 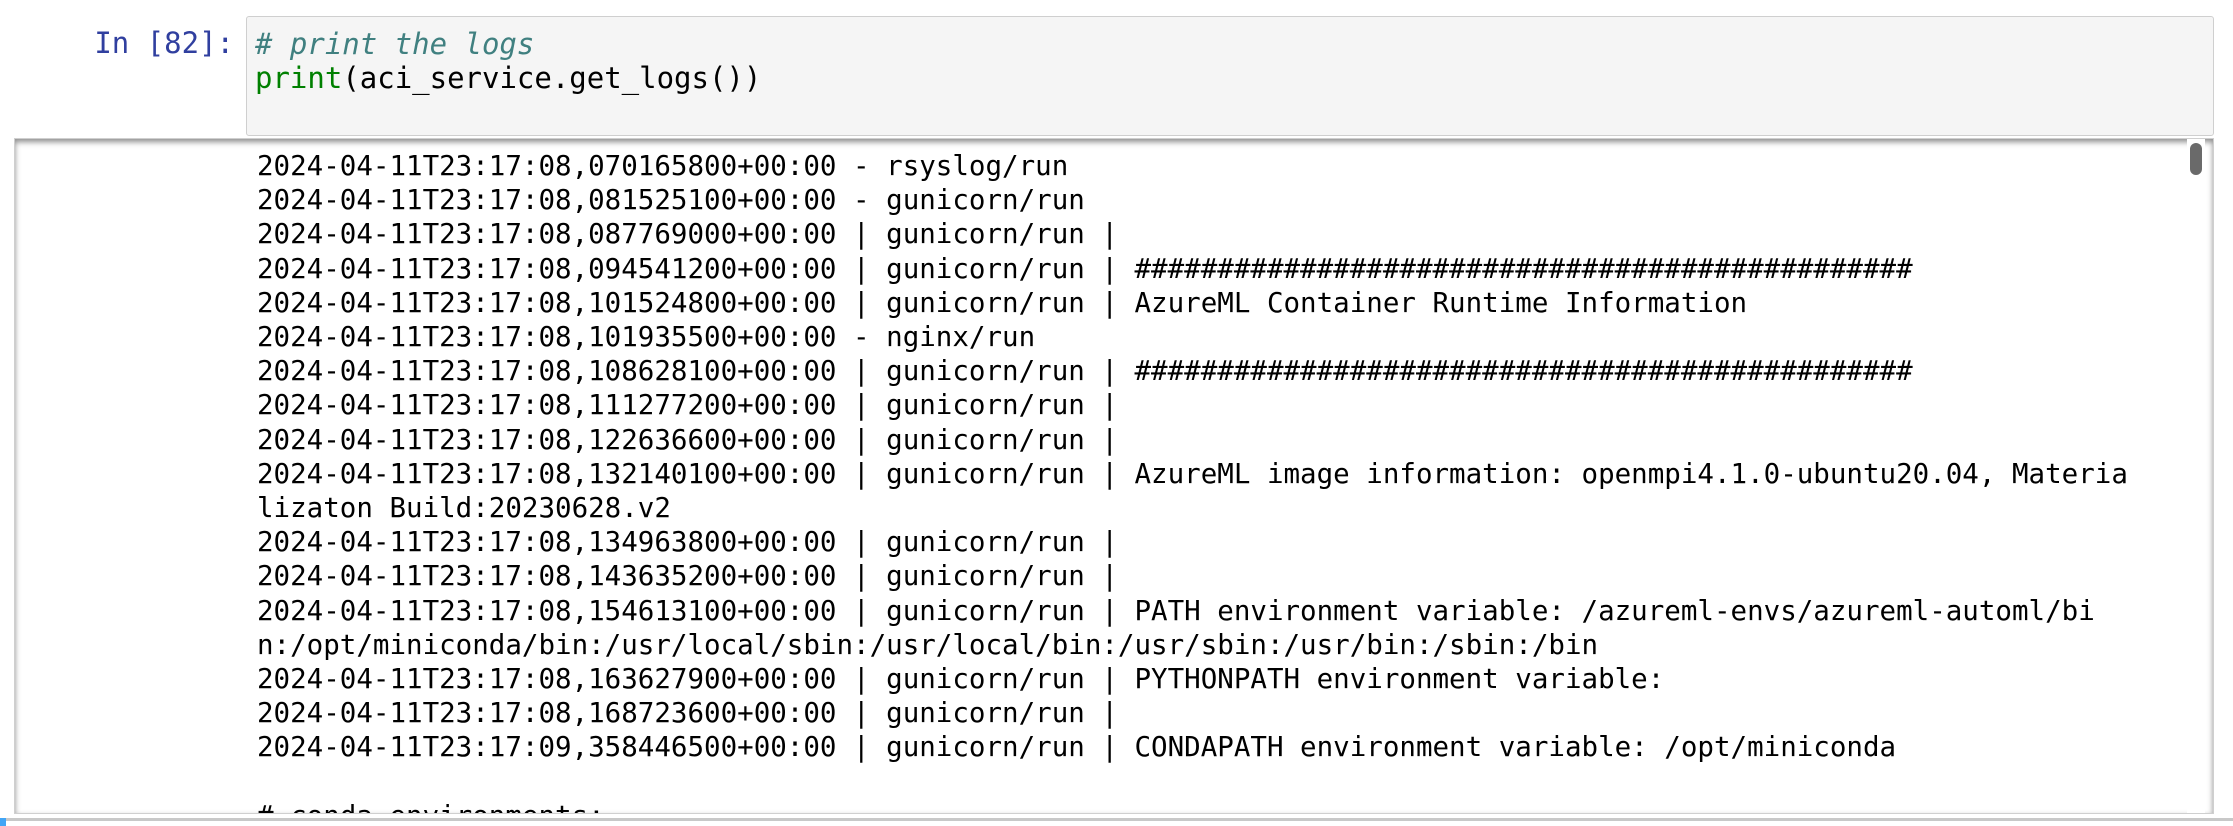 What do you see at coordinates (2196, 476) in the screenshot?
I see `output-scrollbar` at bounding box center [2196, 476].